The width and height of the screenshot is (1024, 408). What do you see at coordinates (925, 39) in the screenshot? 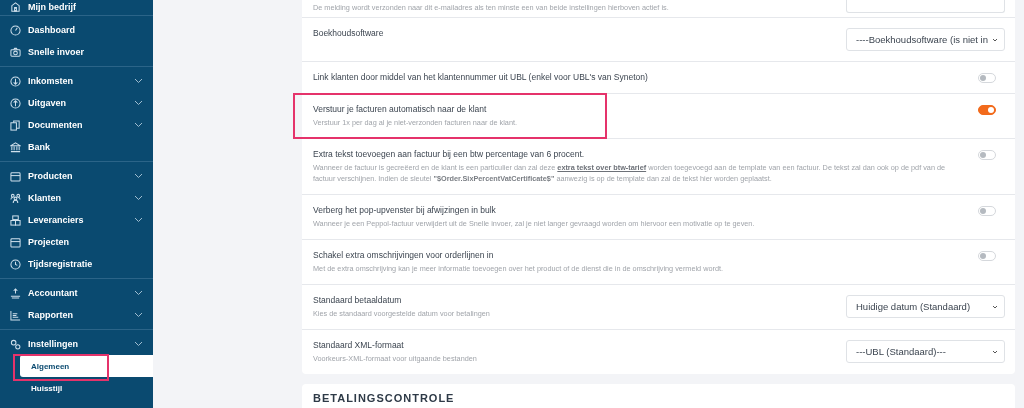
I see `select-field: ----Boekhoudsoftware (is niet in` at bounding box center [925, 39].